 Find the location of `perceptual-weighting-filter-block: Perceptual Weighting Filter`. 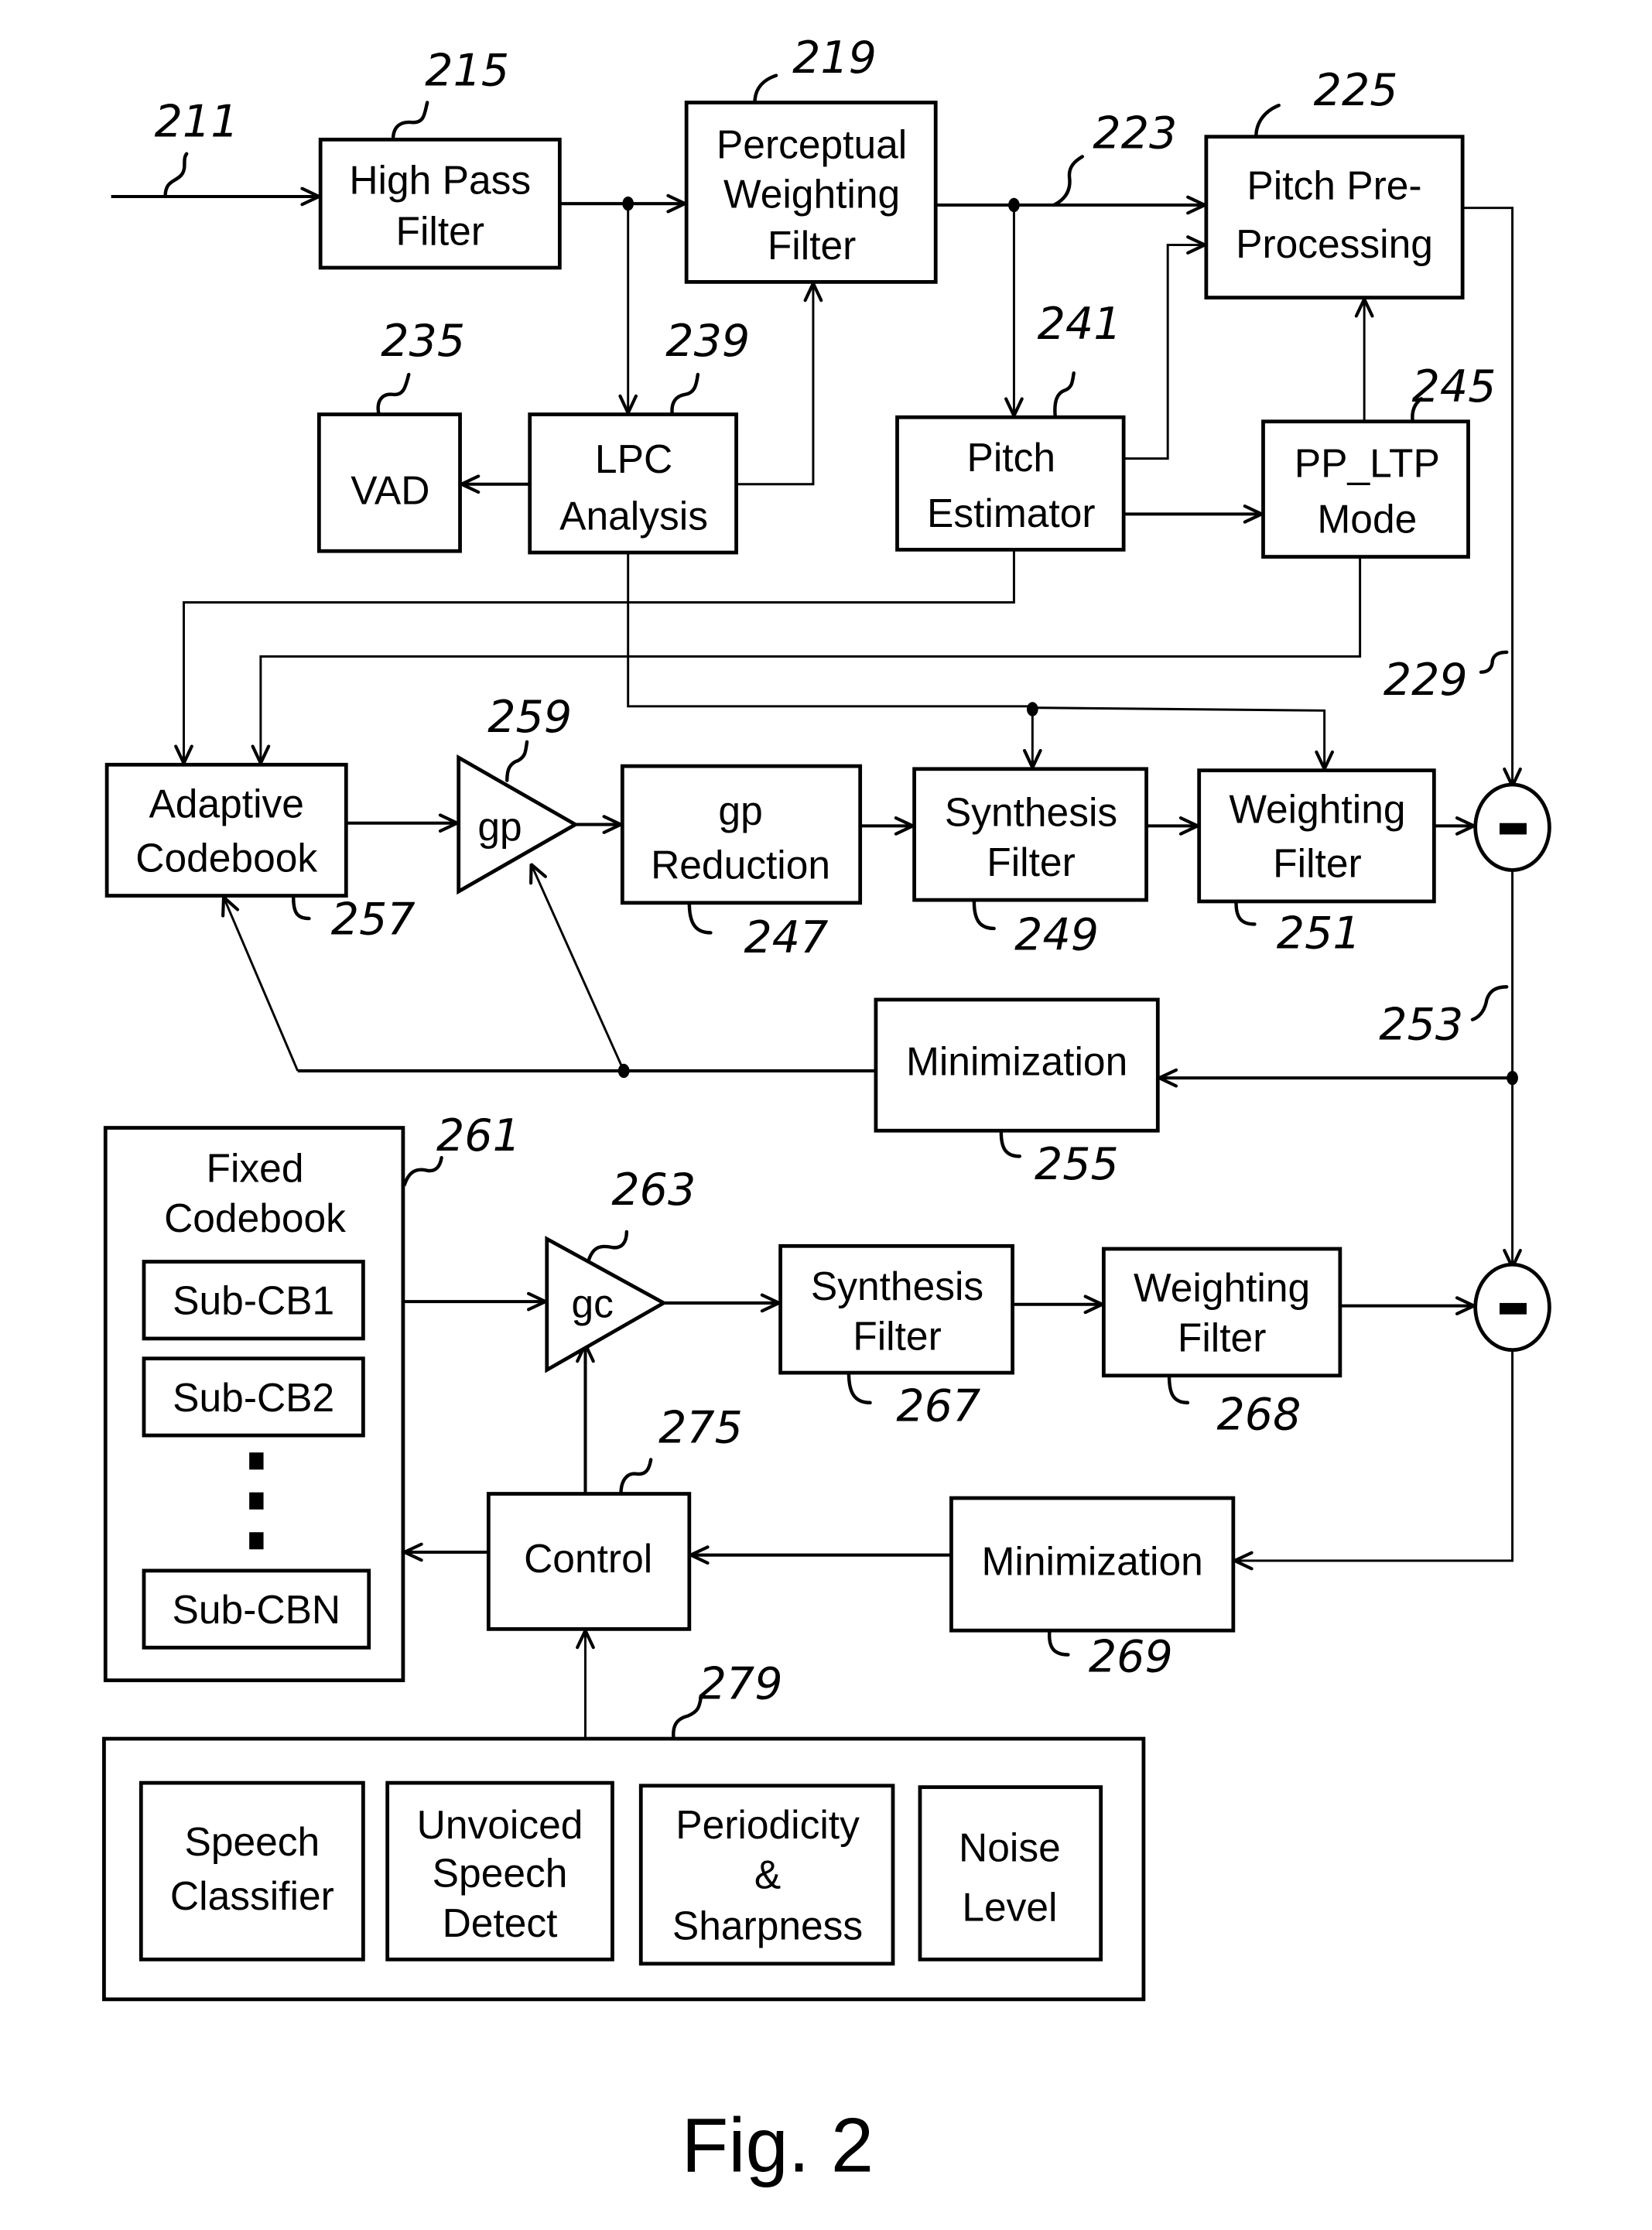

perceptual-weighting-filter-block: Perceptual Weighting Filter is located at coordinates (811, 192).